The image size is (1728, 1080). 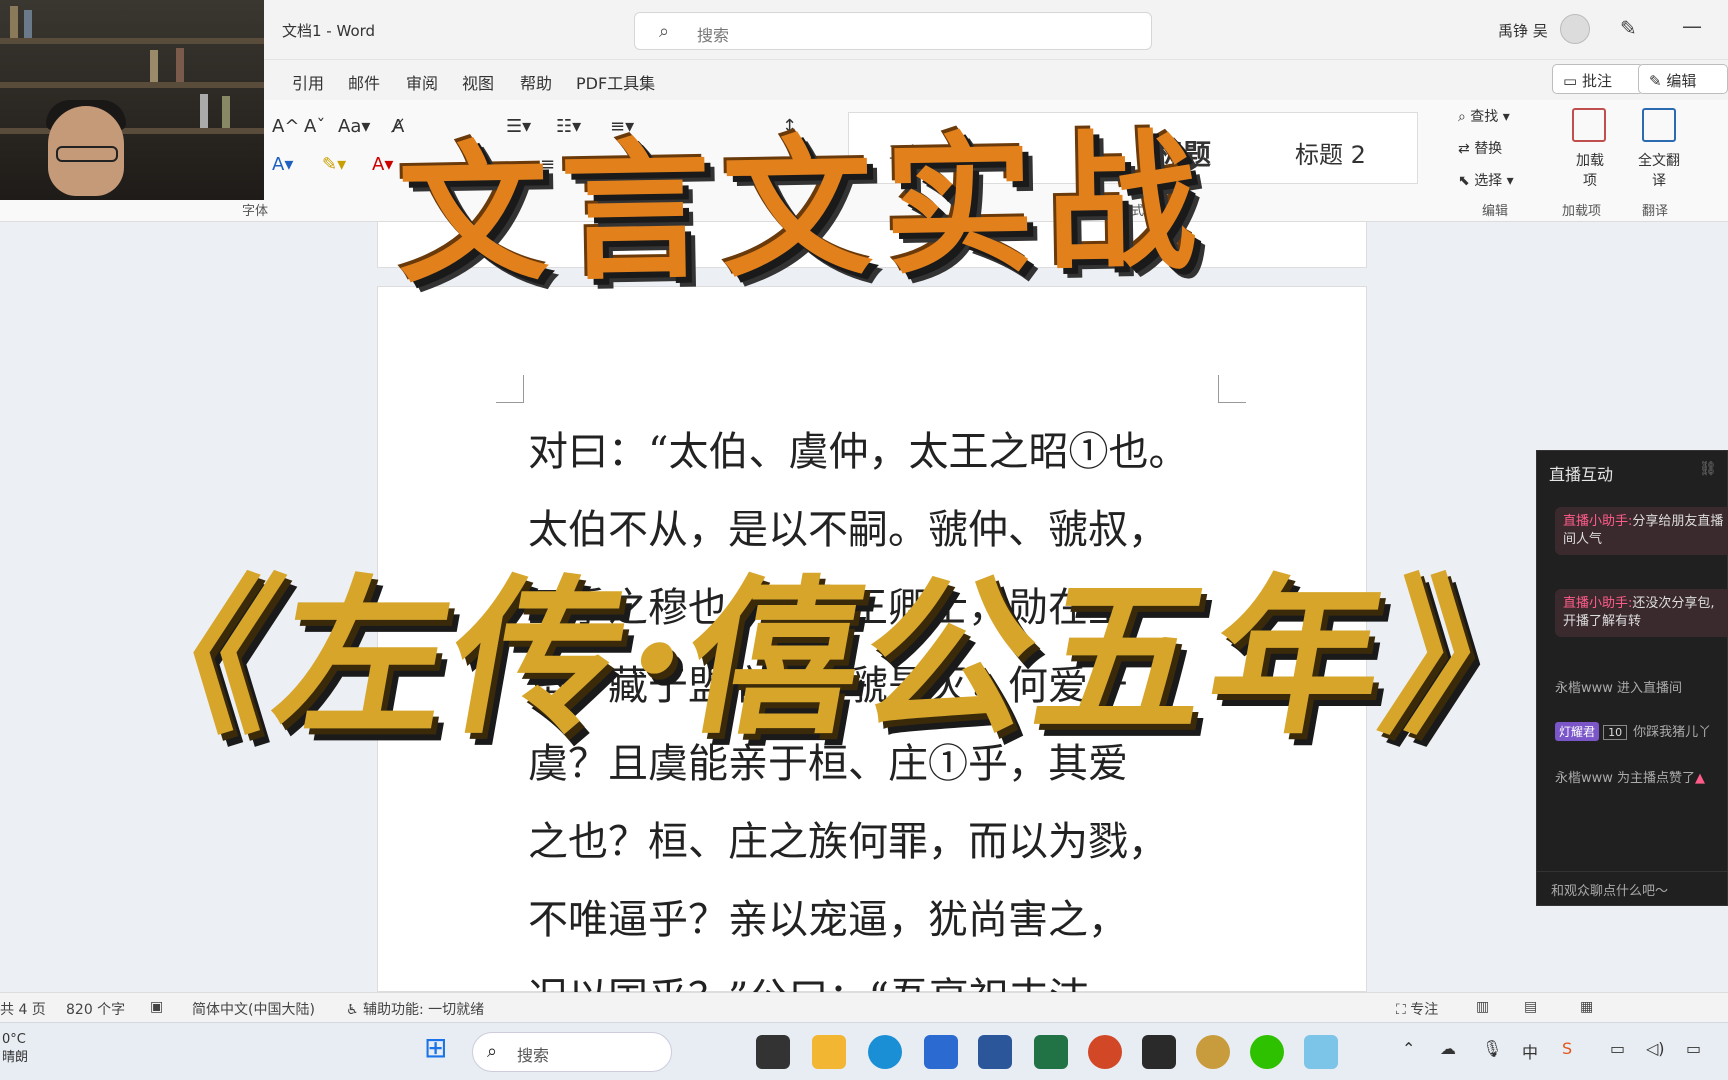 What do you see at coordinates (1530, 1051) in the screenshot?
I see `ime-indicator: 中` at bounding box center [1530, 1051].